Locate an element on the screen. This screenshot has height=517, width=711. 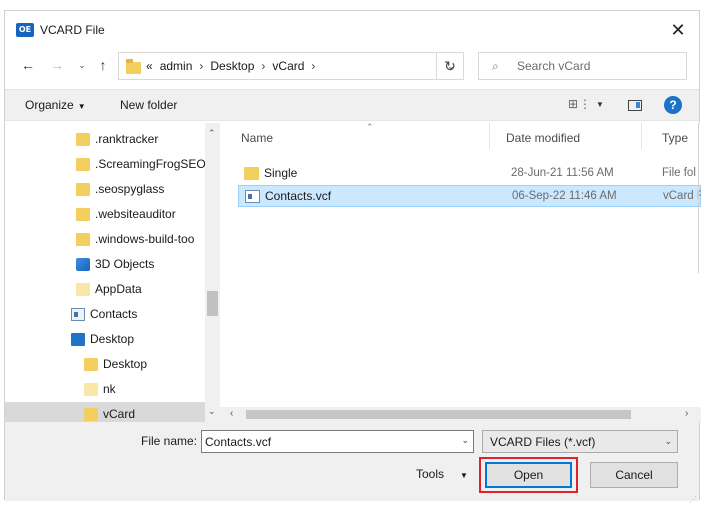
list-divider is located at coordinates (698, 198).